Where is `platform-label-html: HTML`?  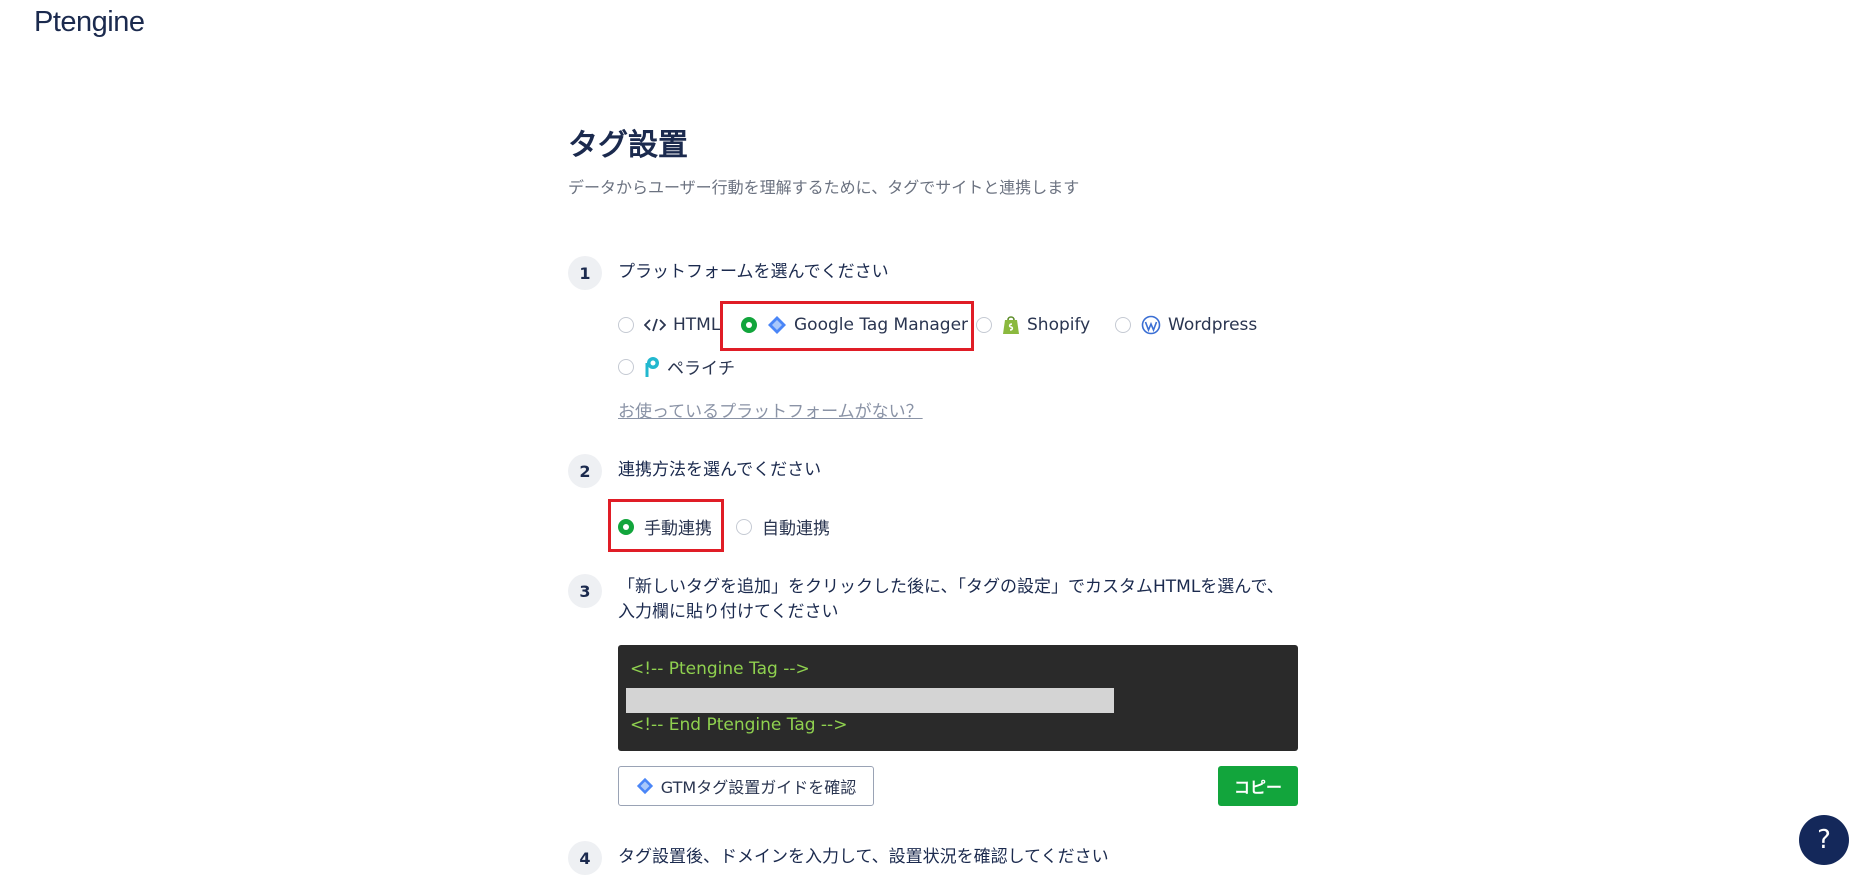 platform-label-html: HTML is located at coordinates (697, 325).